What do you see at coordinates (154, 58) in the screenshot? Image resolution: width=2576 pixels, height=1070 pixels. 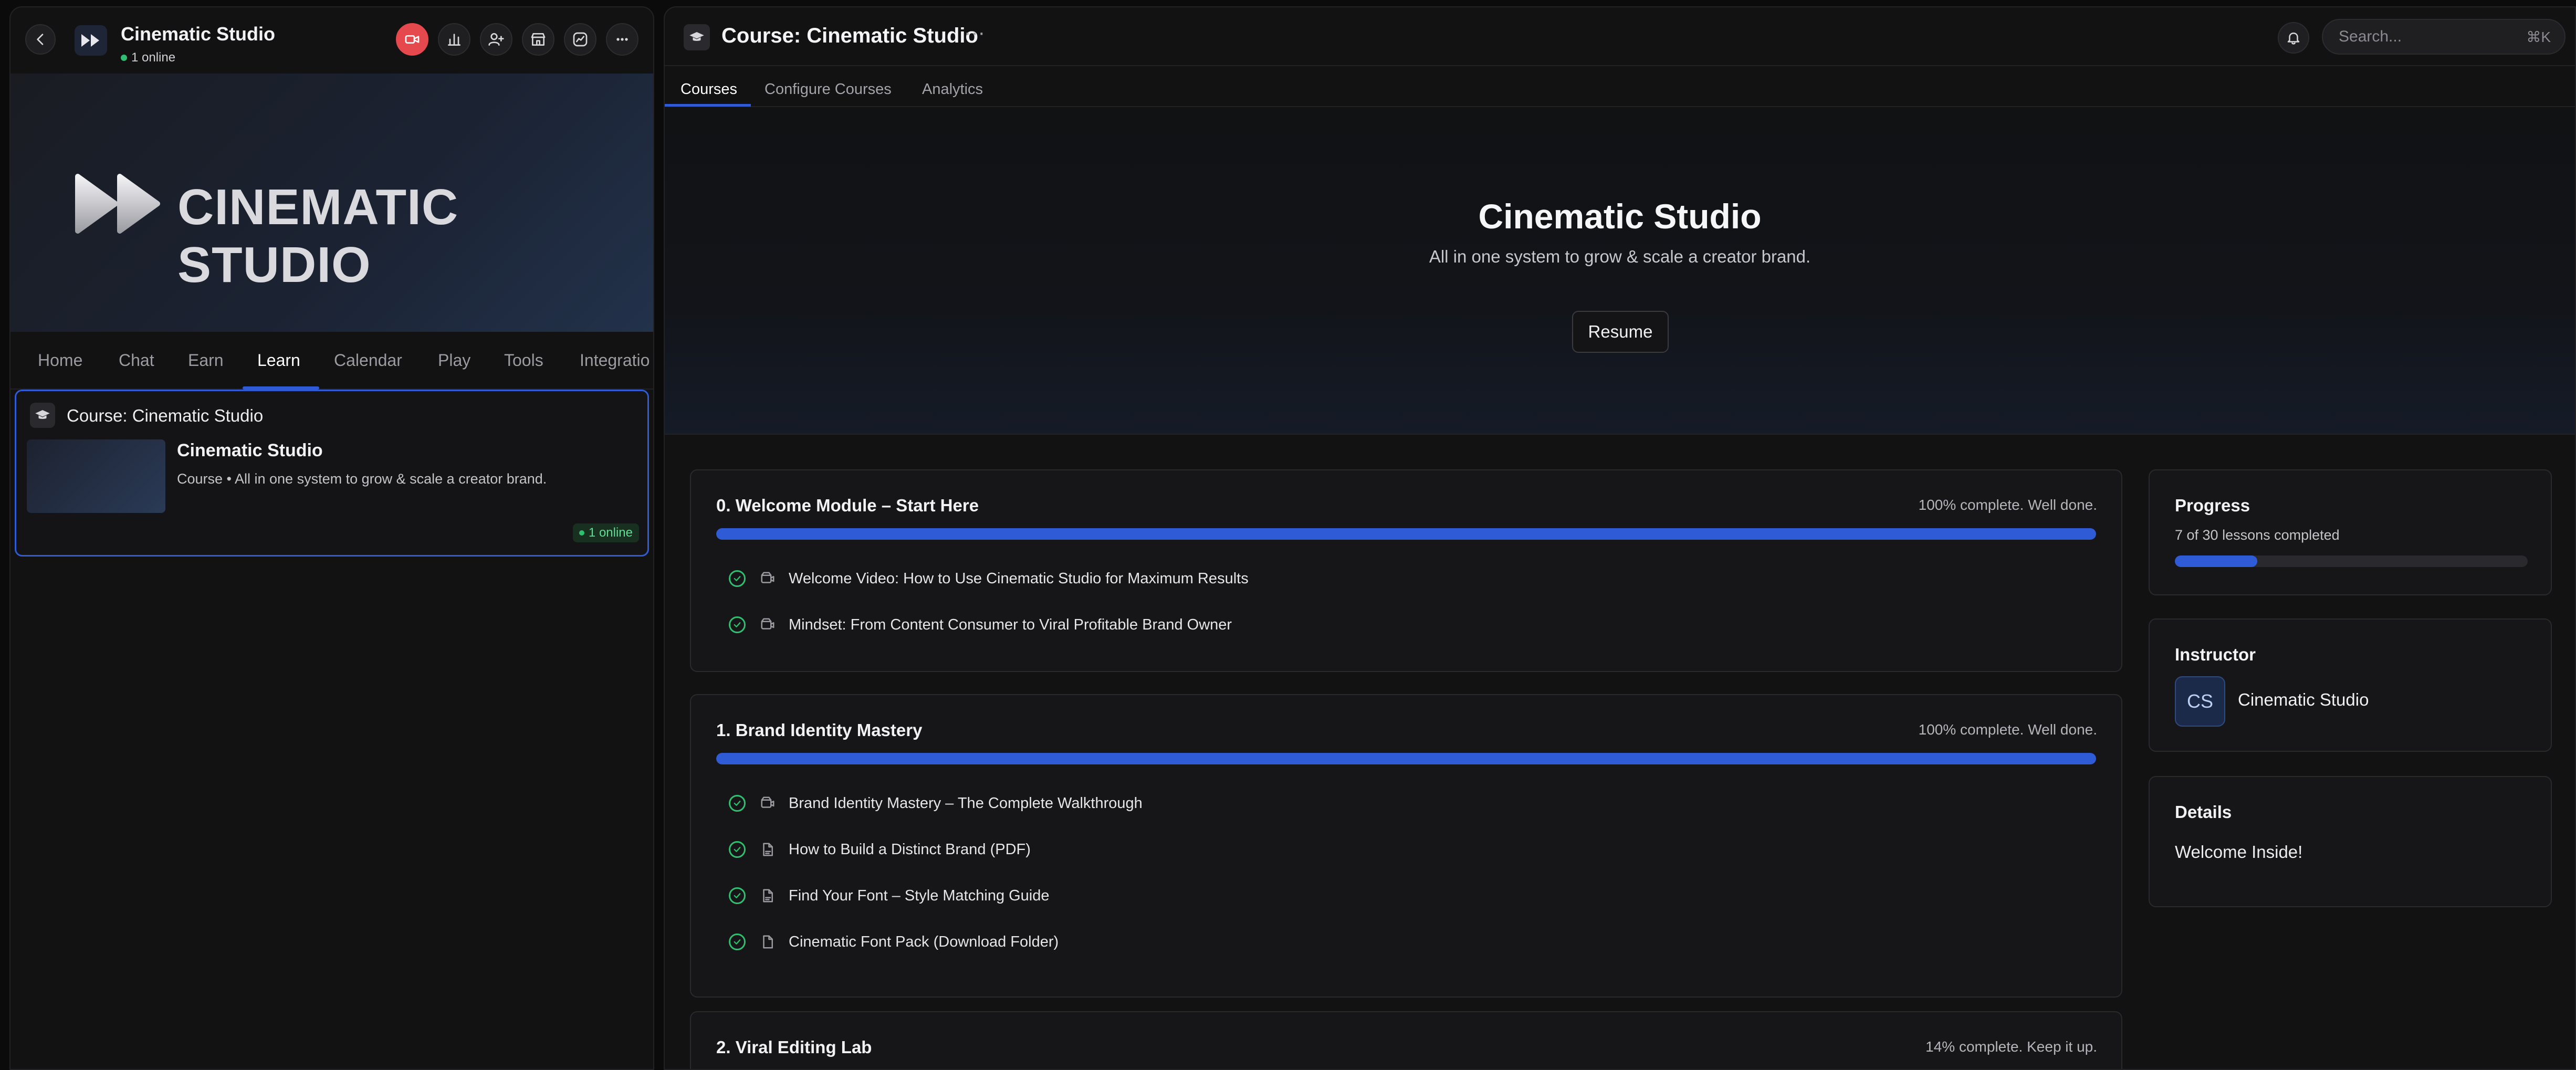 I see `online-count: 1 online` at bounding box center [154, 58].